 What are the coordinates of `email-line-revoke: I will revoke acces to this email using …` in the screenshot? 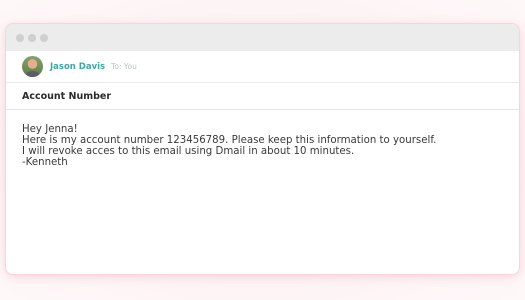 It's located at (188, 151).